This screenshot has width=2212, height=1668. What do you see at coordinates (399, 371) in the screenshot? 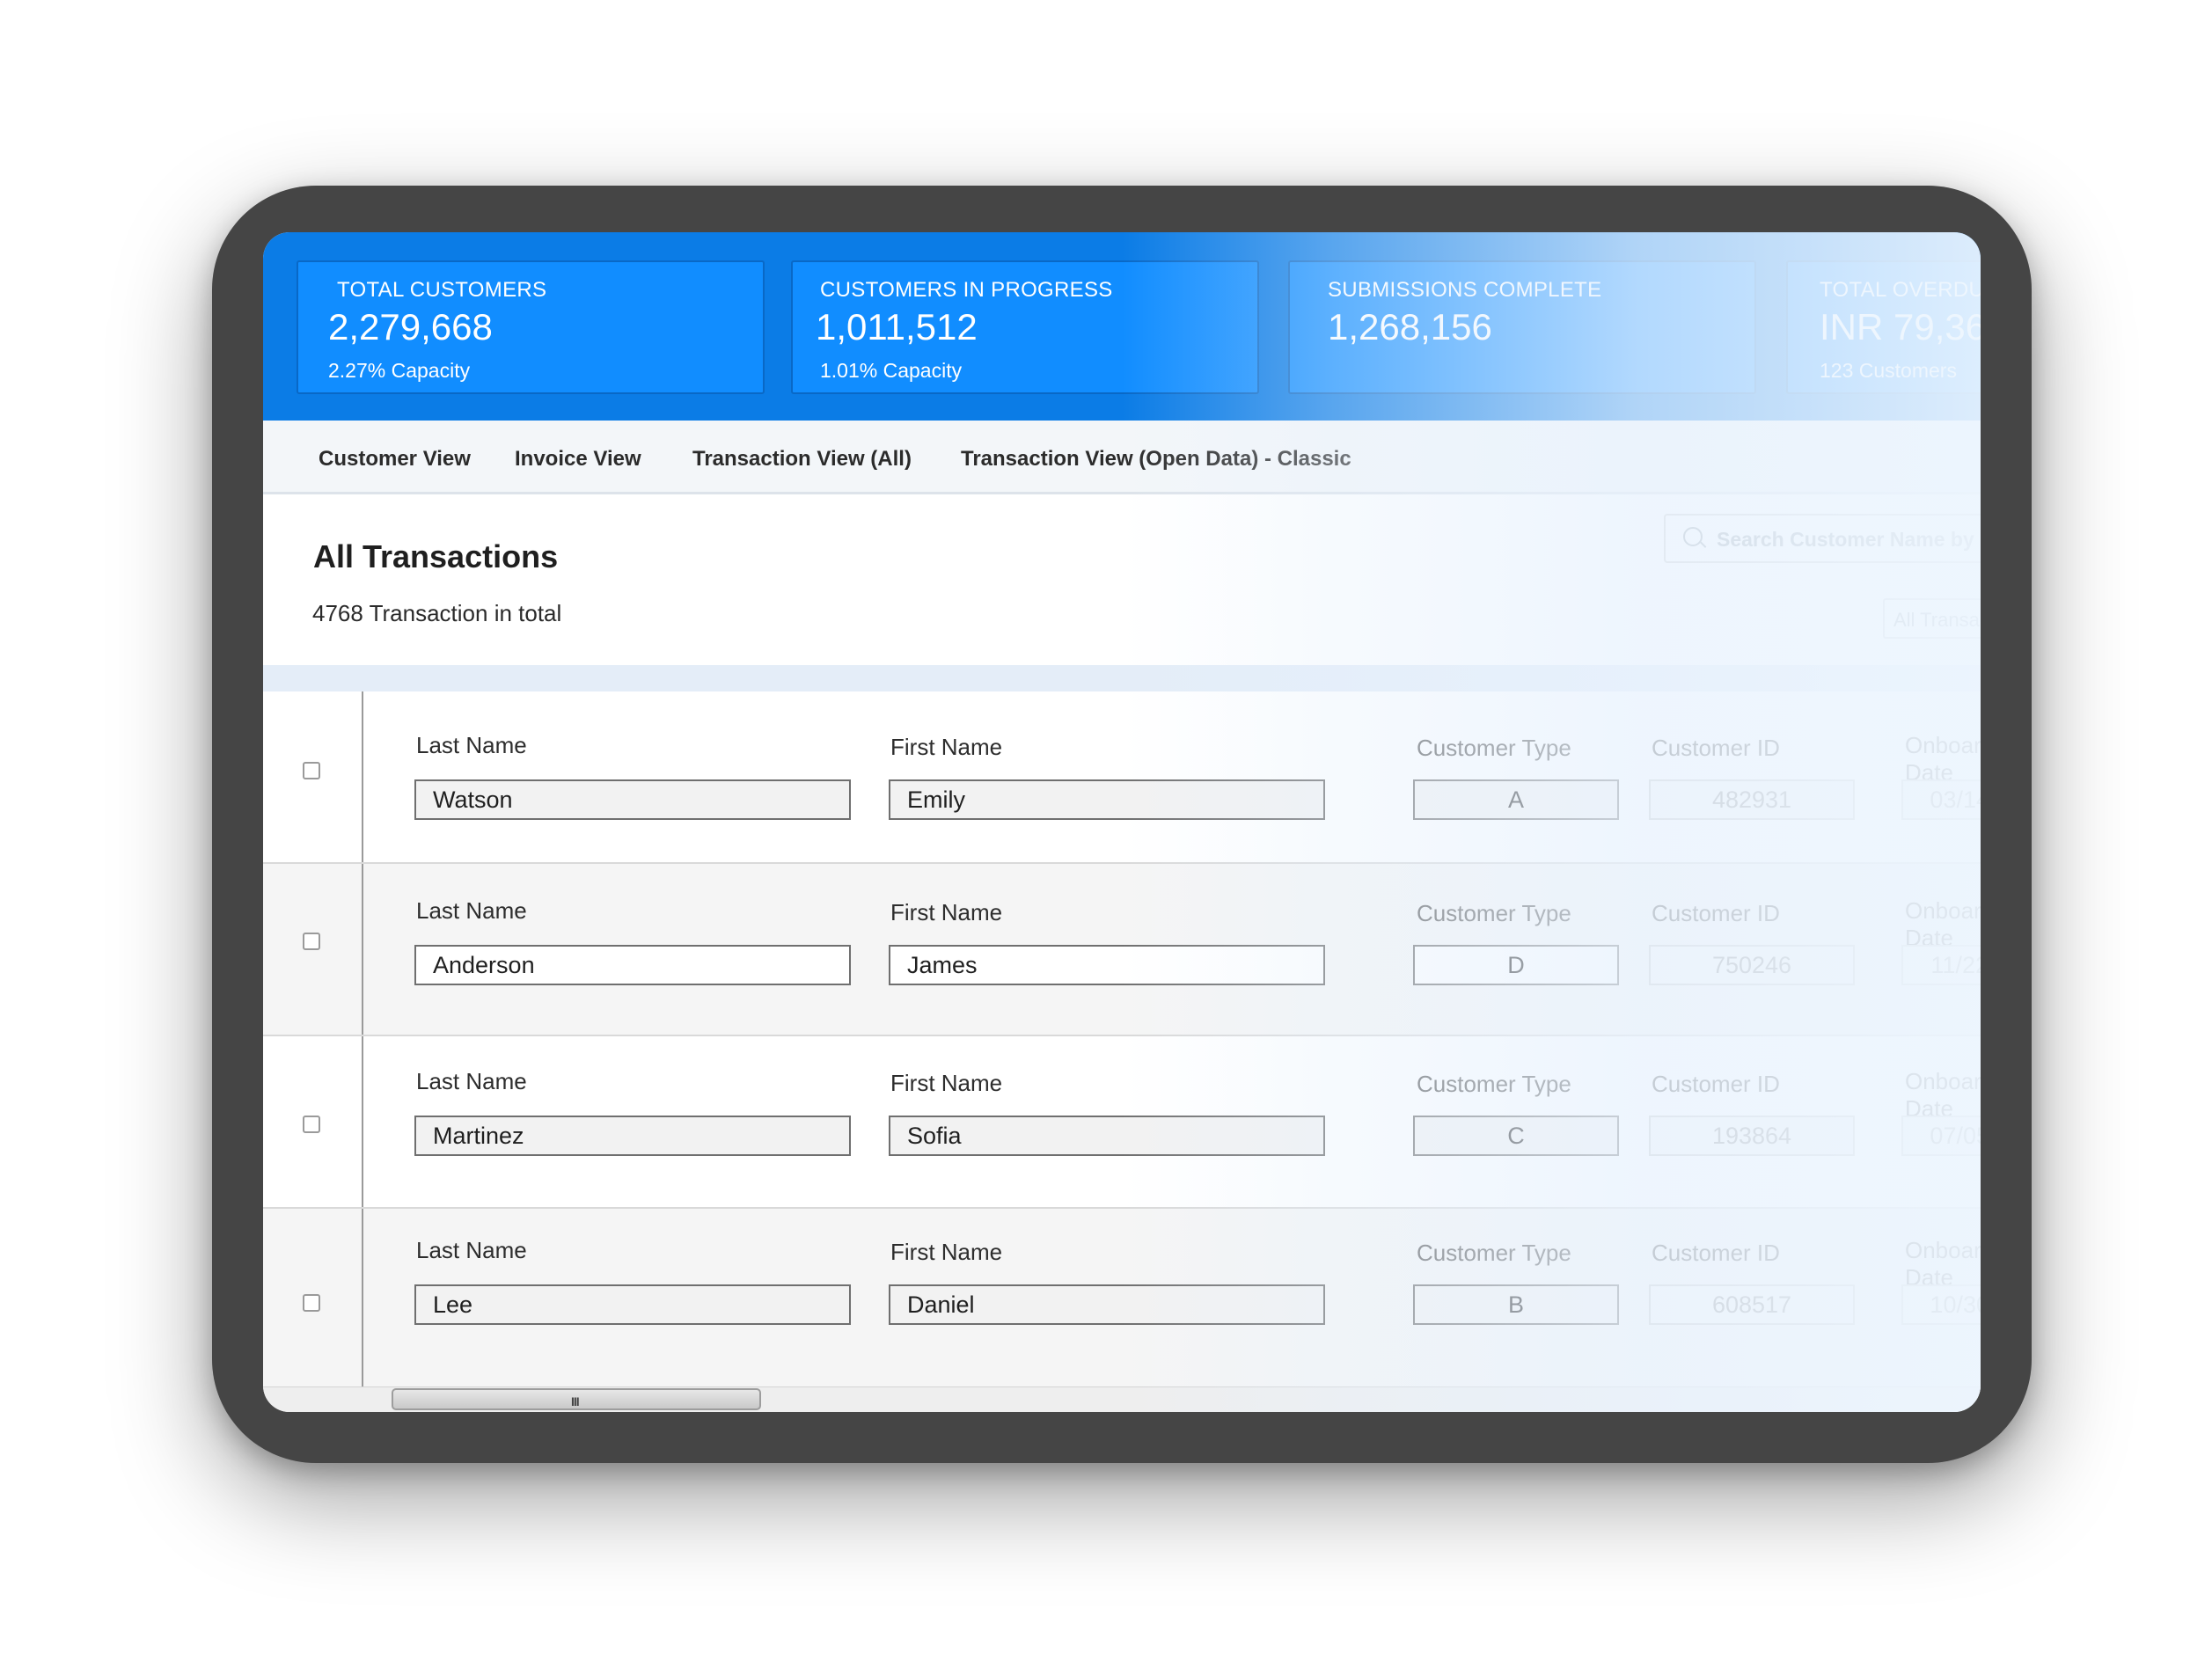
I see `kpi-sub: 2.27% Capacity` at bounding box center [399, 371].